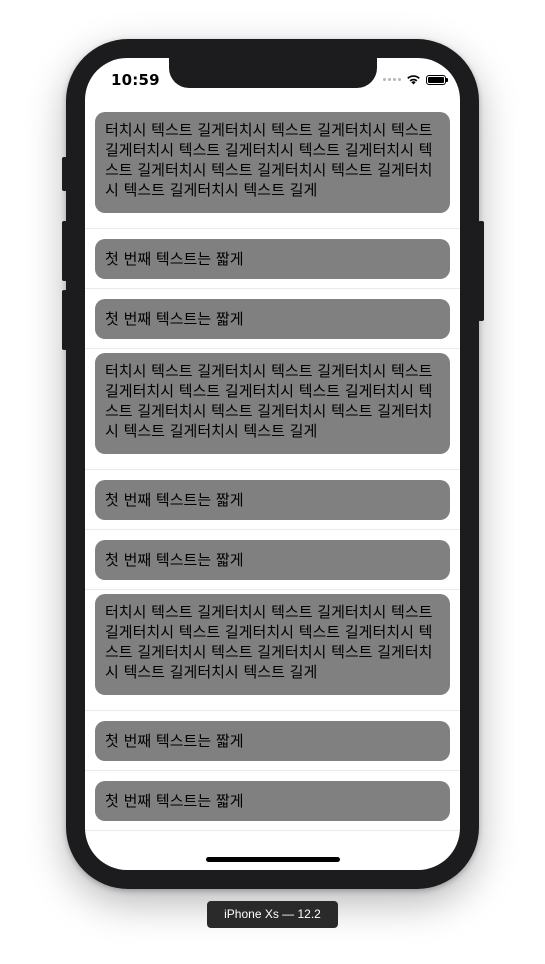 The image size is (545, 964). What do you see at coordinates (64, 320) in the screenshot?
I see `volume-down-button` at bounding box center [64, 320].